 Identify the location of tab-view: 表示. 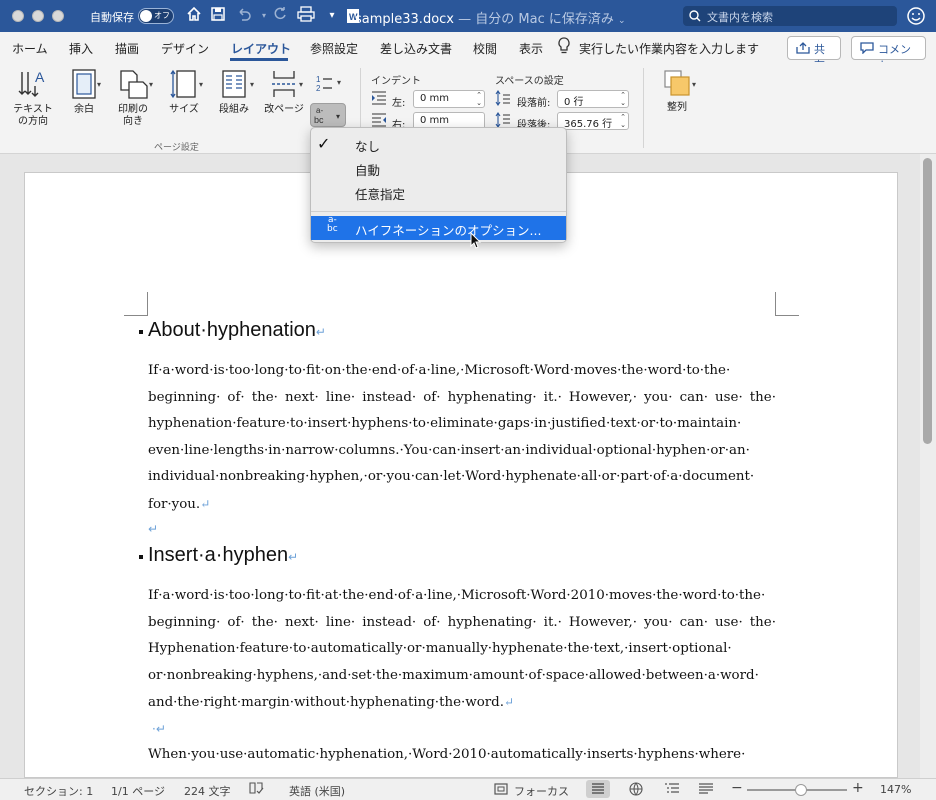
(531, 48).